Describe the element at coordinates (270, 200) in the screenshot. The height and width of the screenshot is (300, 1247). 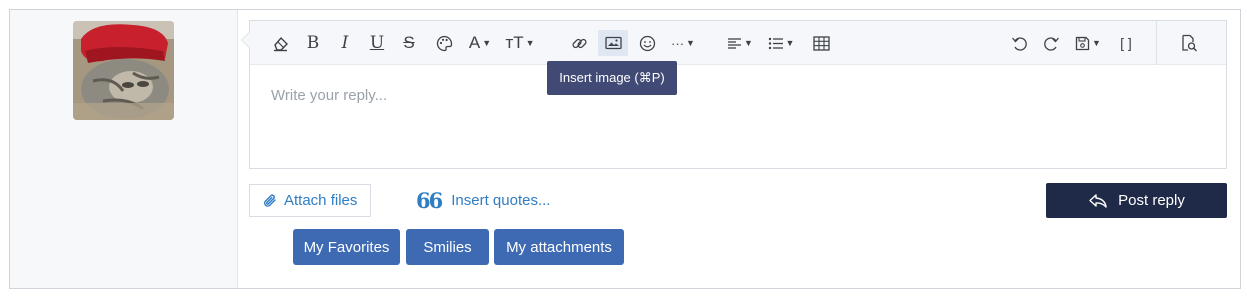
I see `paperclip-icon` at that location.